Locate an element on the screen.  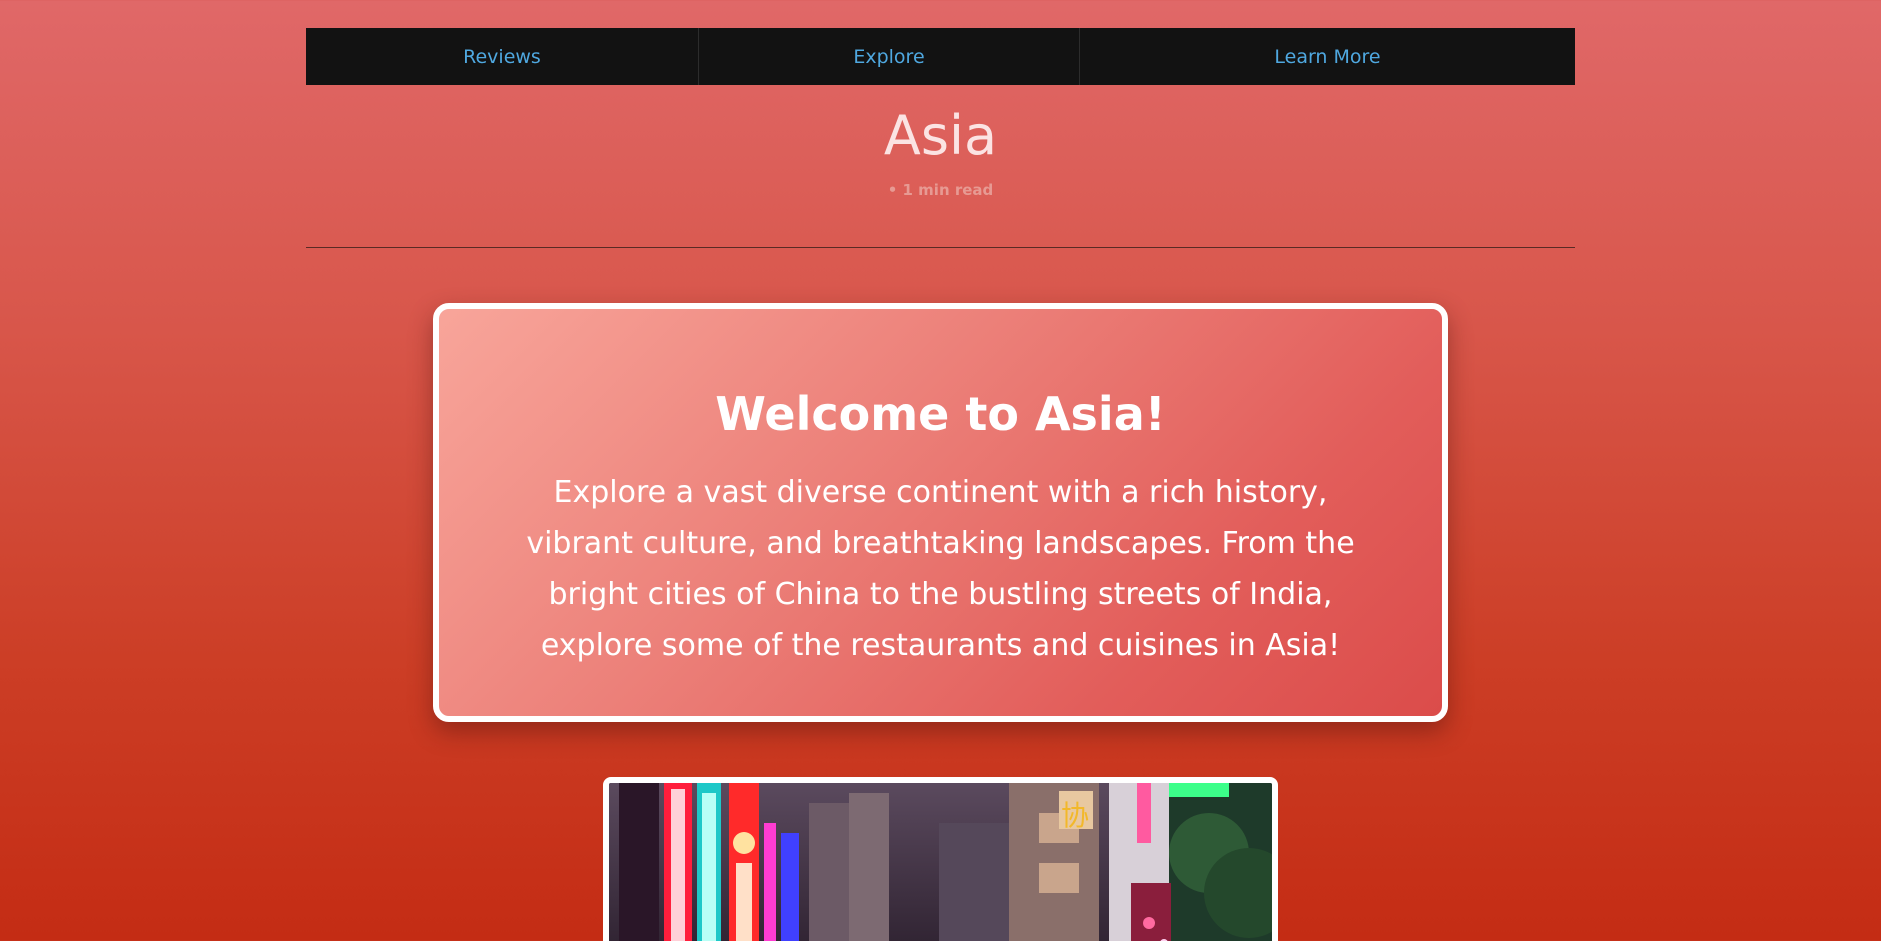
nav-link-explore: Explore is located at coordinates (888, 56).